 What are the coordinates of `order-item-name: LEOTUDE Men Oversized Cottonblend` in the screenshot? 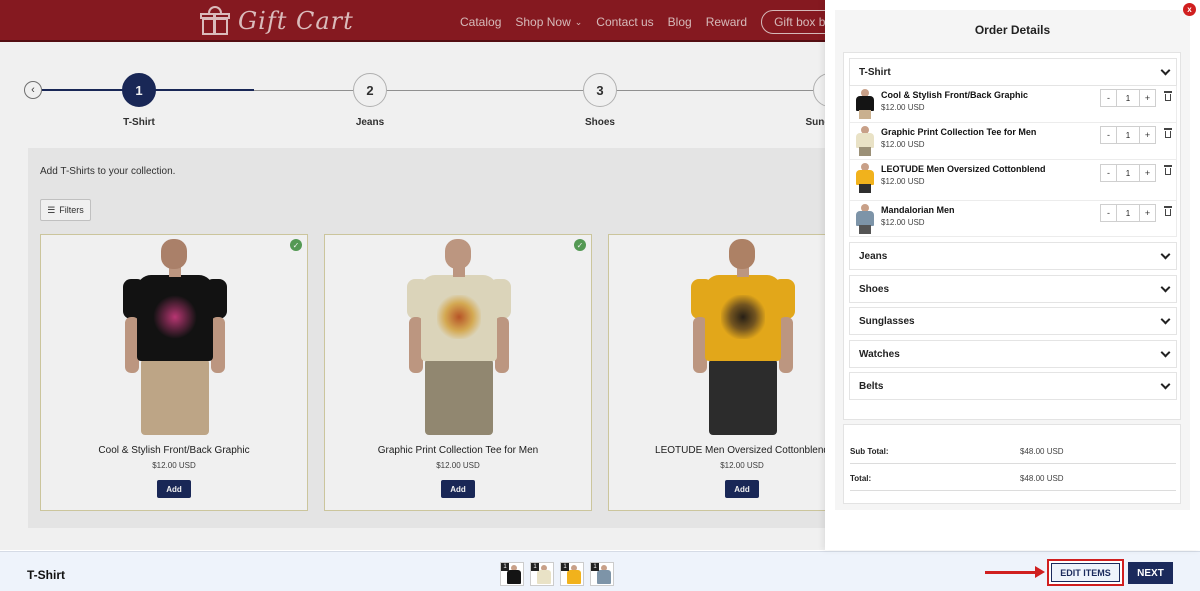 It's located at (963, 169).